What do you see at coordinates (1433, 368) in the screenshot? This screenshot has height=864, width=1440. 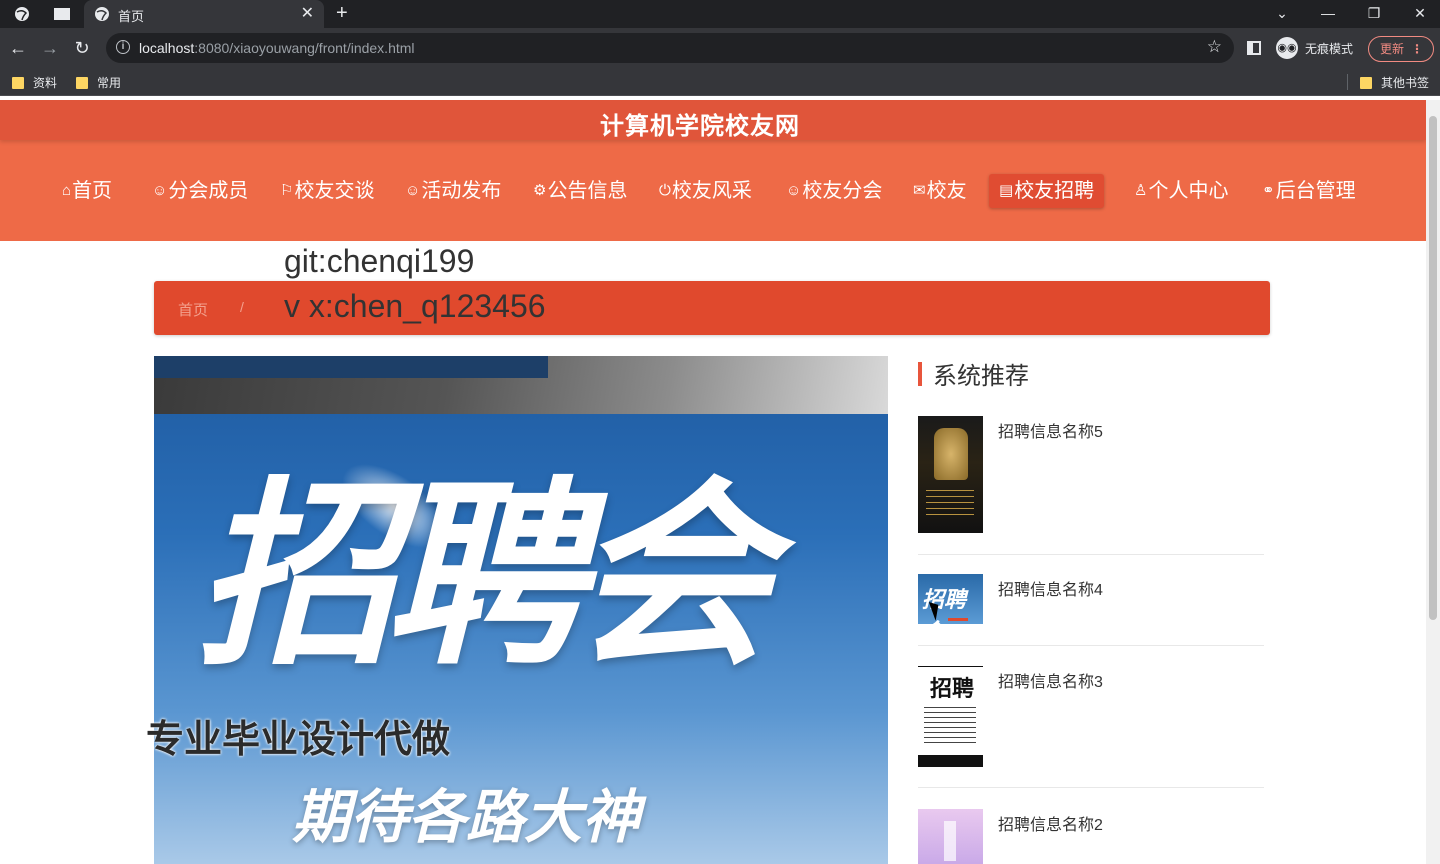 I see `scrollbar-thumb` at bounding box center [1433, 368].